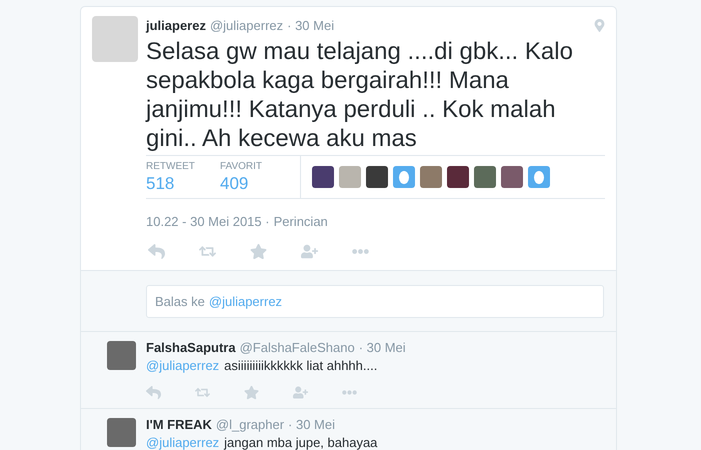 The height and width of the screenshot is (450, 701). What do you see at coordinates (191, 348) in the screenshot?
I see `user-name: FalshaSaputra` at bounding box center [191, 348].